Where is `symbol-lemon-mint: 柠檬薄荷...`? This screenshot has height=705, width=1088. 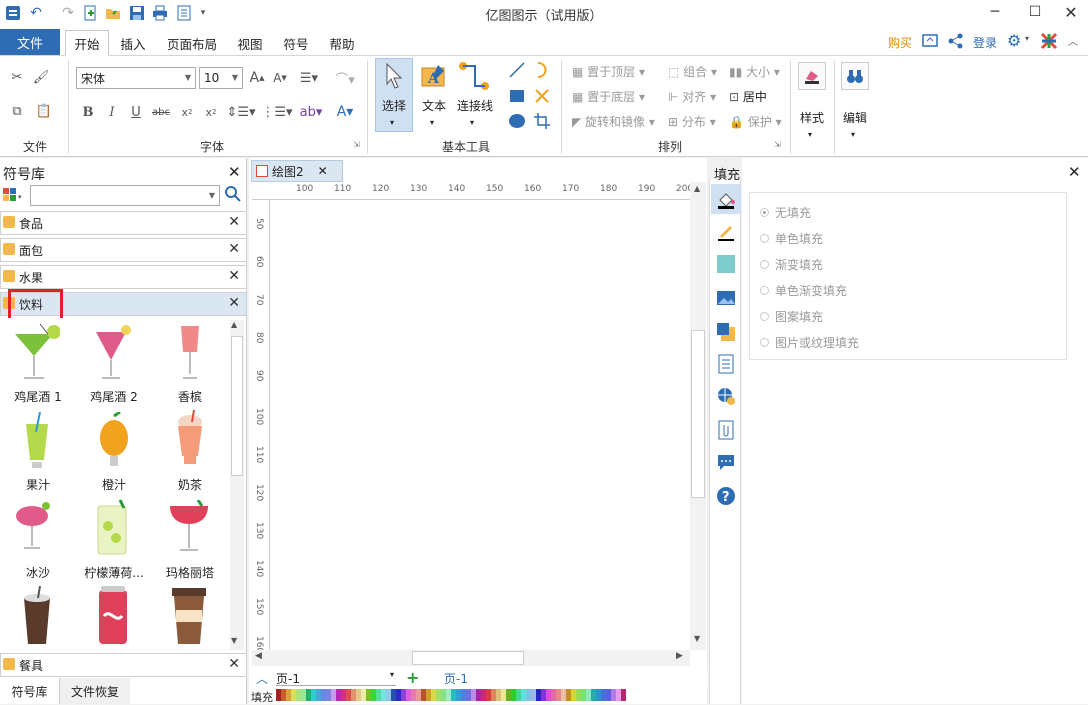
symbol-lemon-mint: 柠檬薄荷... is located at coordinates (114, 538).